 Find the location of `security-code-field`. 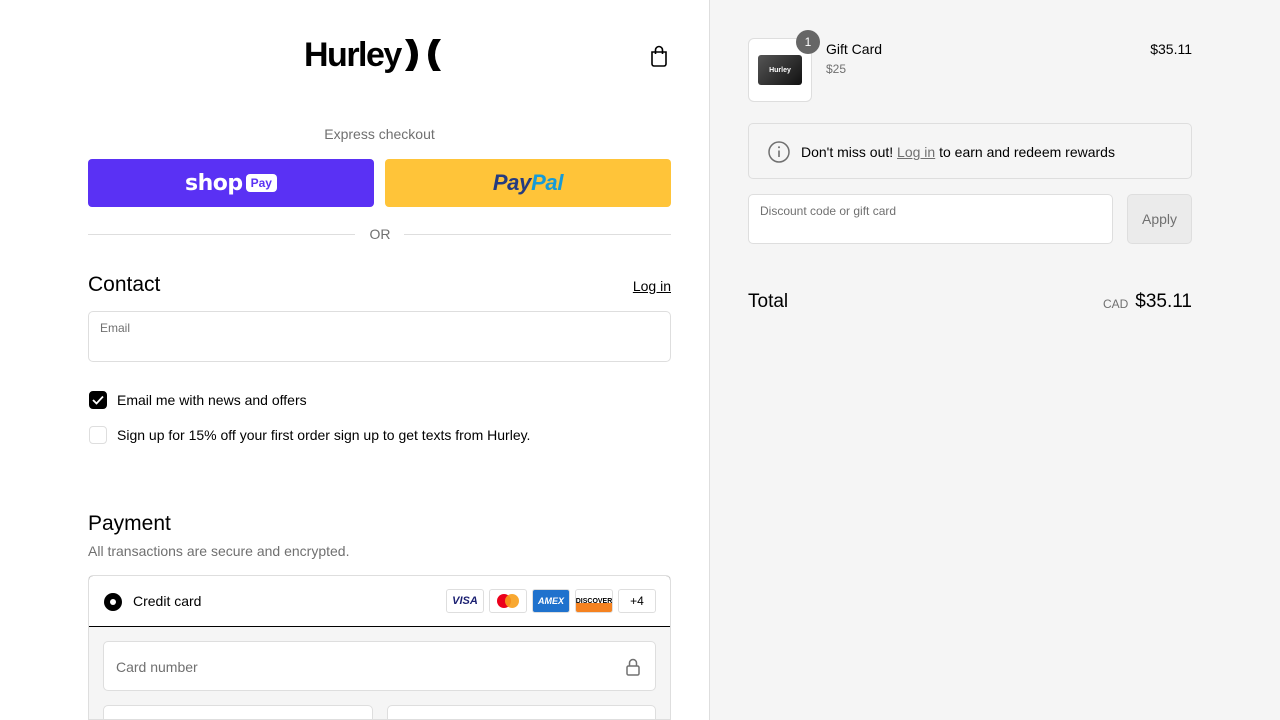

security-code-field is located at coordinates (521, 712).